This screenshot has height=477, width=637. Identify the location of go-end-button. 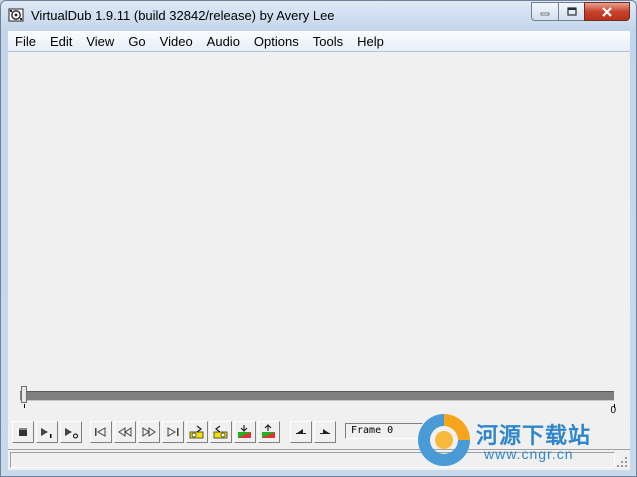
(173, 432).